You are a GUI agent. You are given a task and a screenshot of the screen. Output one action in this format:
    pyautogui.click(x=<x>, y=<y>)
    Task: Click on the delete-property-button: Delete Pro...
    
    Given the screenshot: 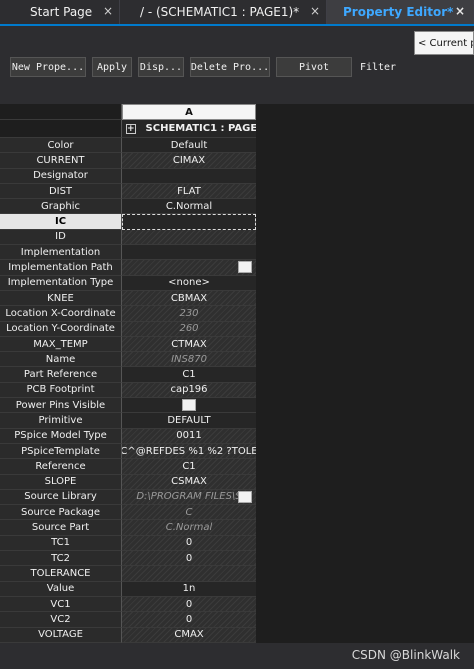 What is the action you would take?
    pyautogui.click(x=230, y=67)
    